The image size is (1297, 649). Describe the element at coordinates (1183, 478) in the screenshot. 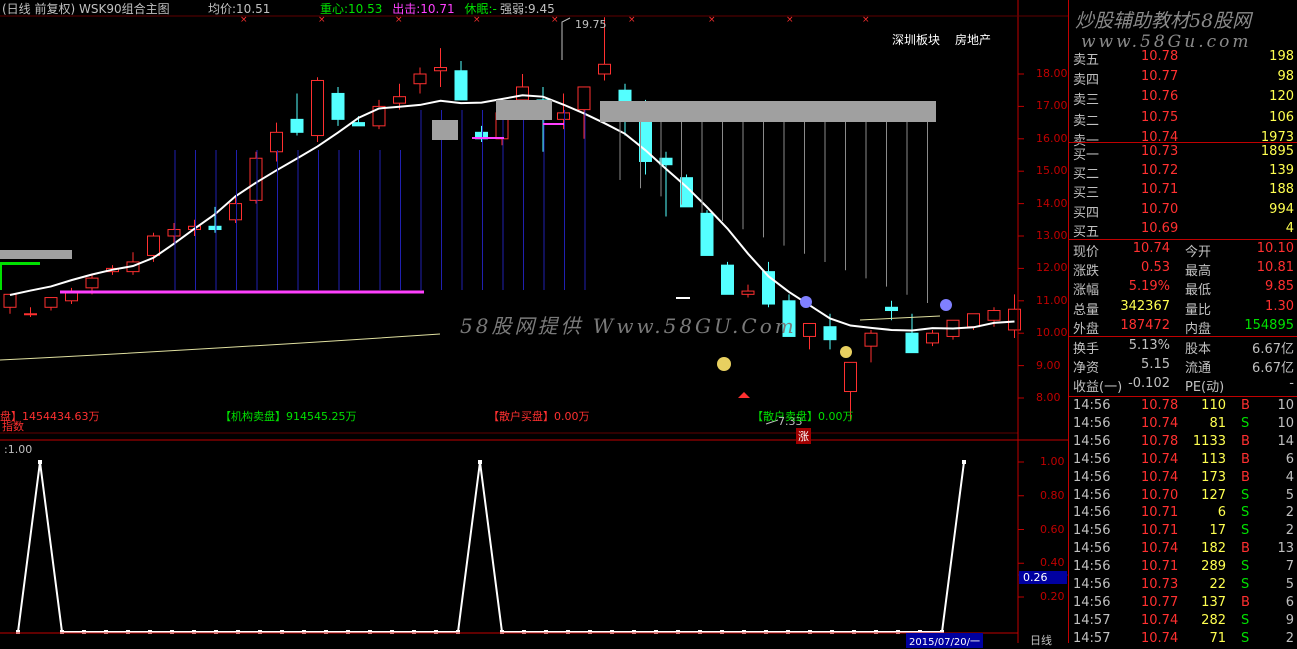

I see `tick-row: 14:56 10.74 173 B 4` at that location.